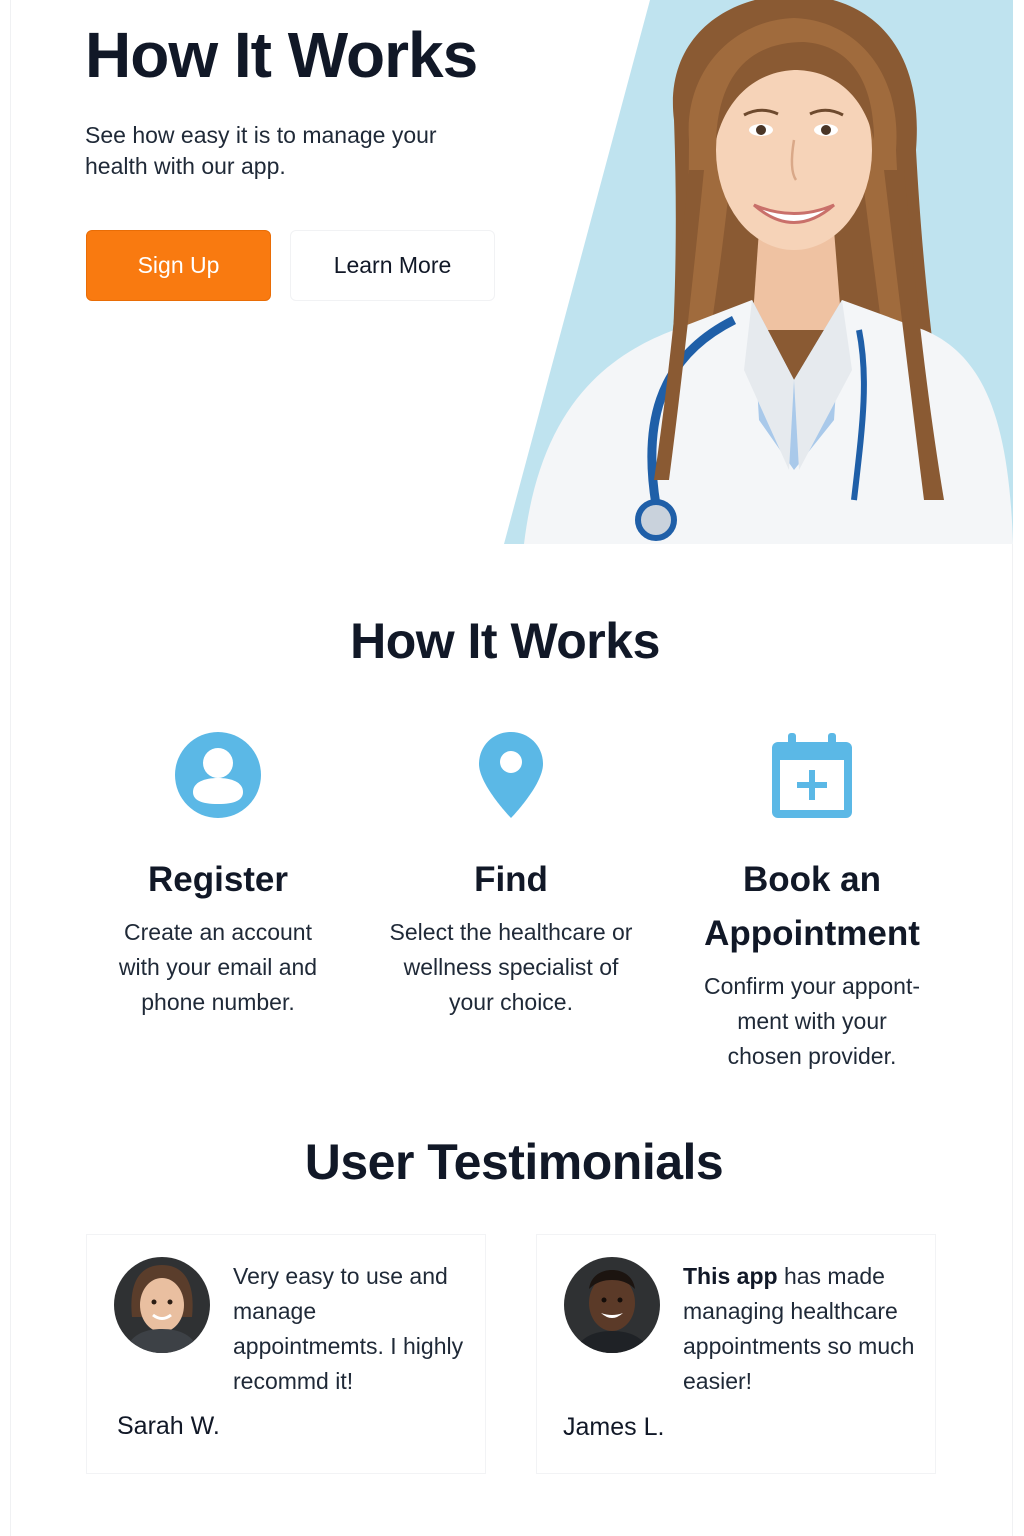  I want to click on location-pin-icon, so click(511, 775).